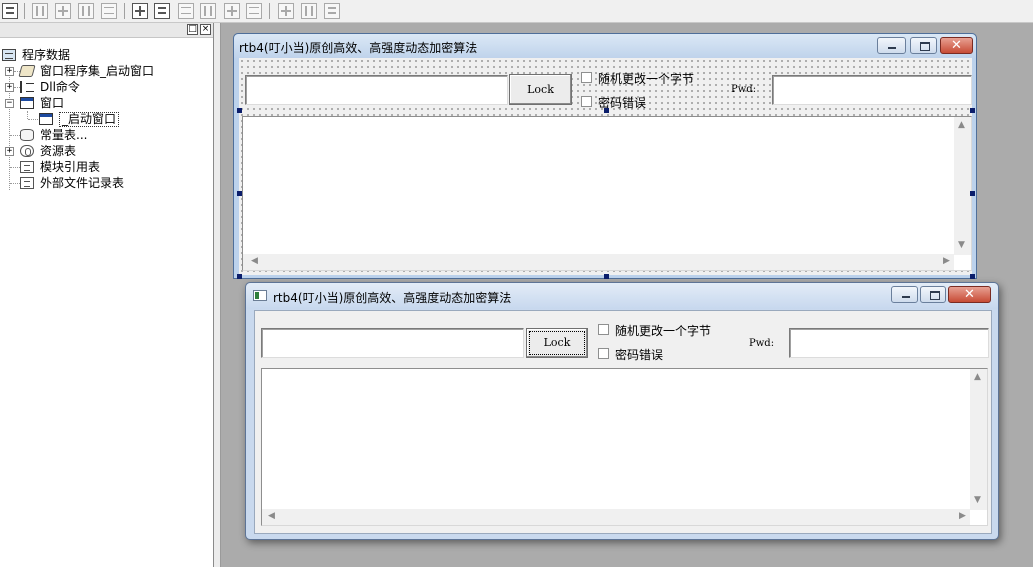 The width and height of the screenshot is (1033, 567). Describe the element at coordinates (205, 29) in the screenshot. I see `close-panel-button: ×` at that location.